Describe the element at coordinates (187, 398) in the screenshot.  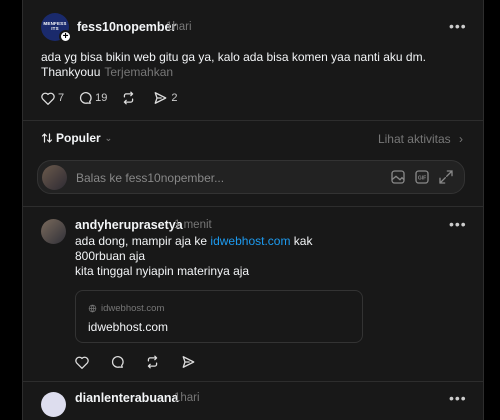
I see `next-comment-time: 1hari` at that location.